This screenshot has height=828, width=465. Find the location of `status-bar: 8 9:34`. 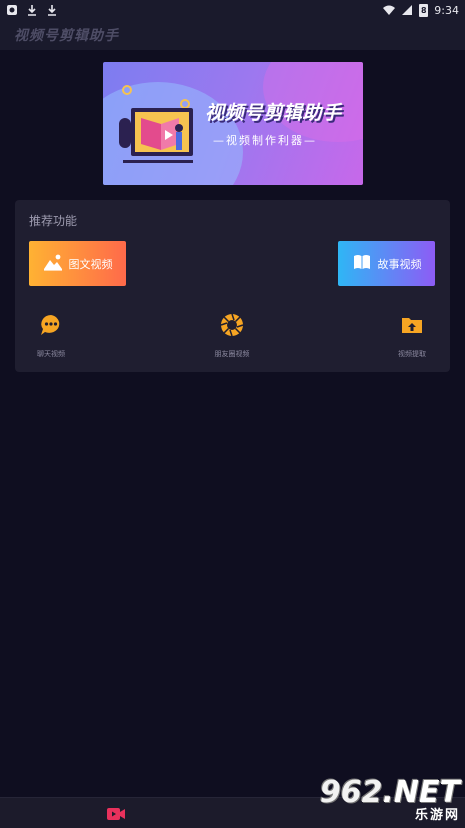

status-bar: 8 9:34 is located at coordinates (232, 10).